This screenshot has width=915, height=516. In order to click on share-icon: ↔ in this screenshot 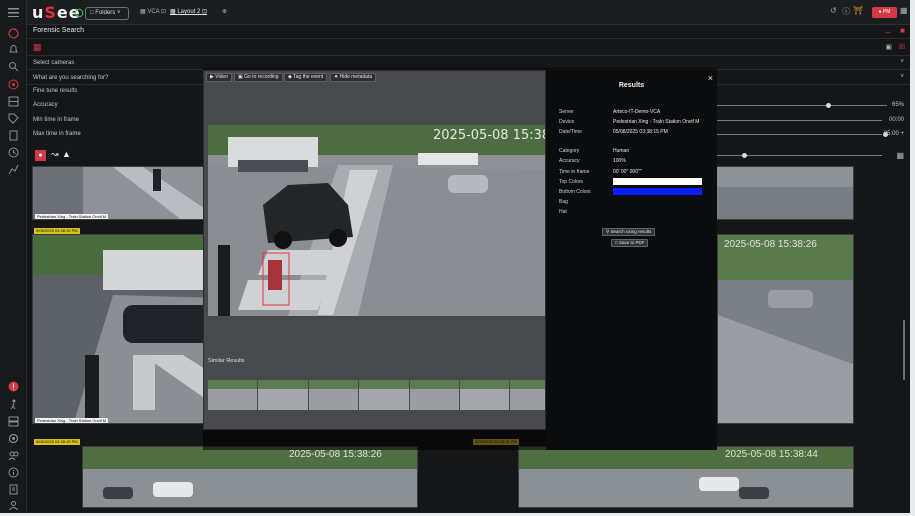, I will do `click(888, 31)`.